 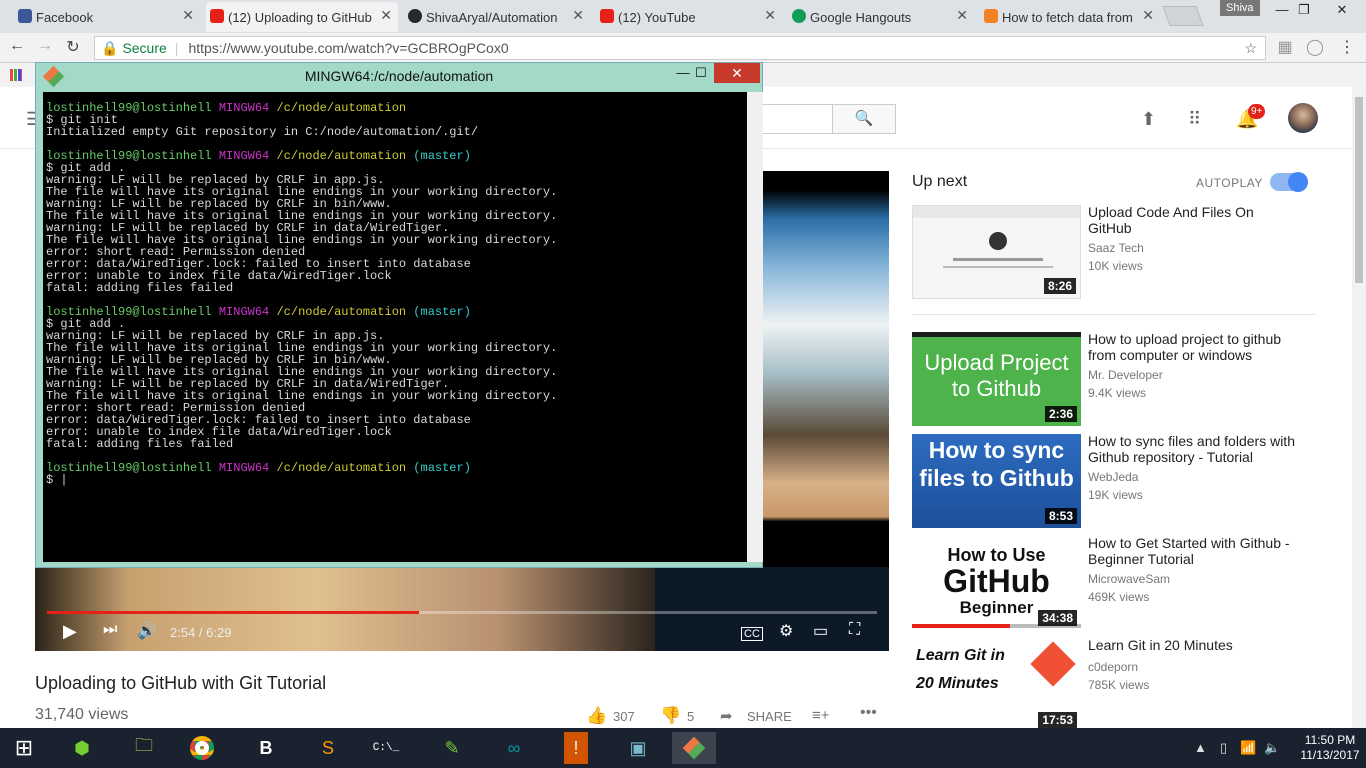 I want to click on chrome-icon, so click(x=202, y=748).